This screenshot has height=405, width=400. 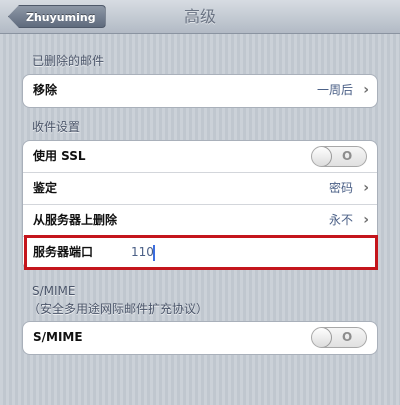 What do you see at coordinates (200, 221) in the screenshot?
I see `delete-from-server-row: 从服务器上删除 永不 ›` at bounding box center [200, 221].